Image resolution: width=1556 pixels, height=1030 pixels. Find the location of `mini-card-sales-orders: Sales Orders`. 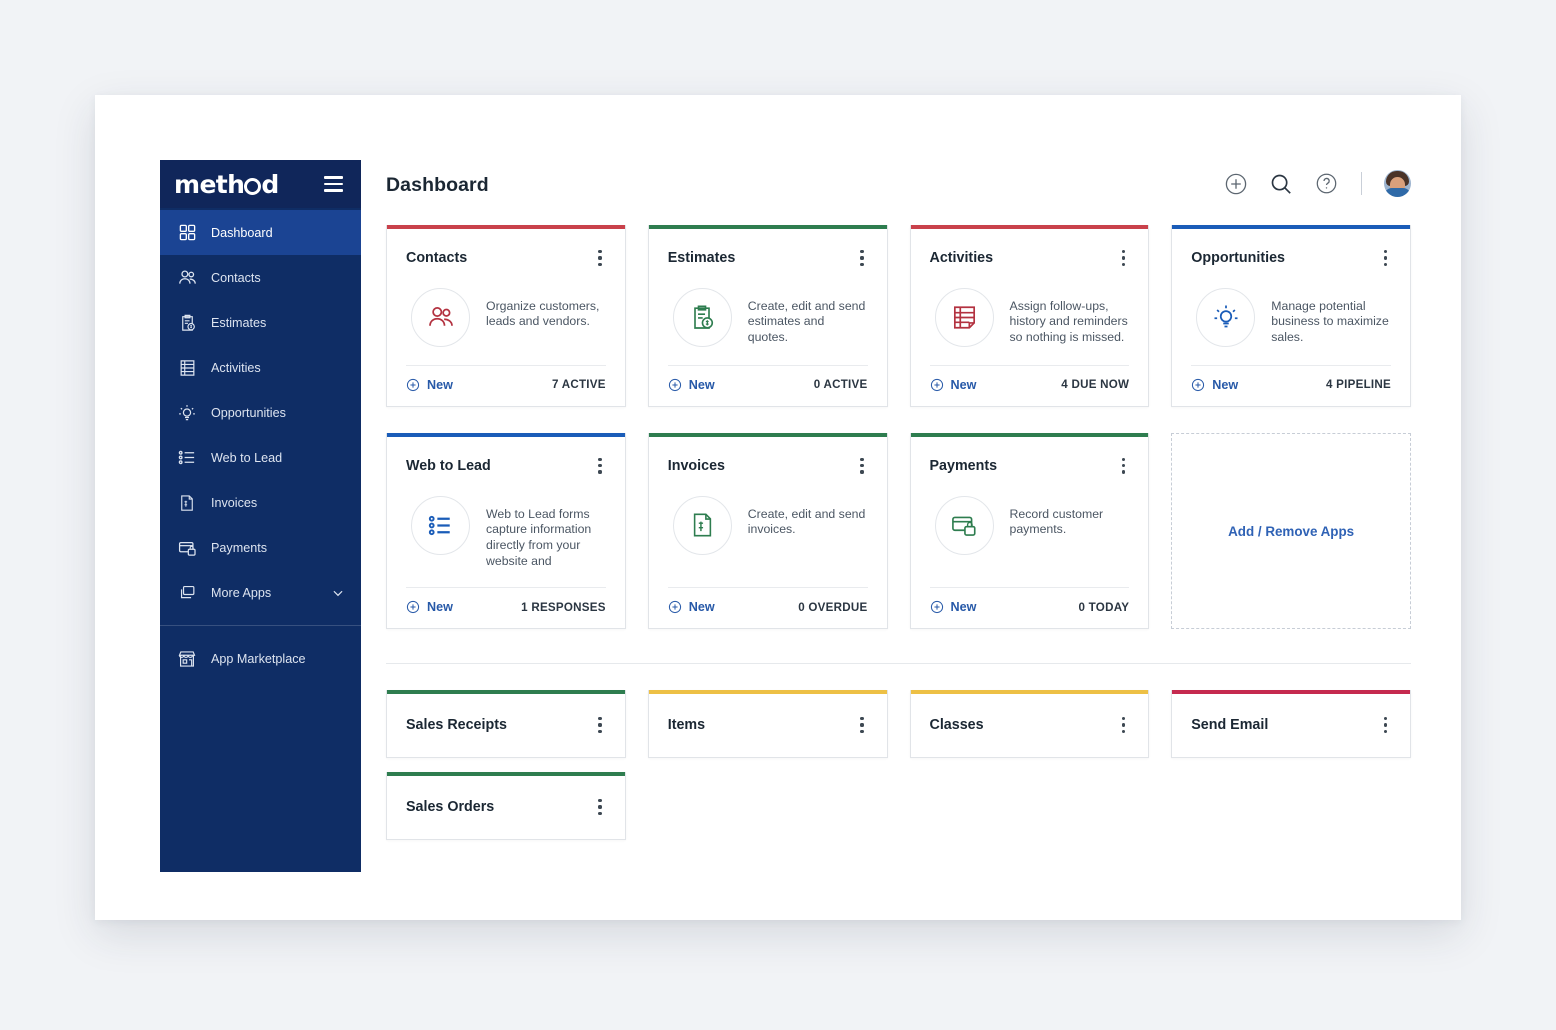

mini-card-sales-orders: Sales Orders is located at coordinates (506, 806).